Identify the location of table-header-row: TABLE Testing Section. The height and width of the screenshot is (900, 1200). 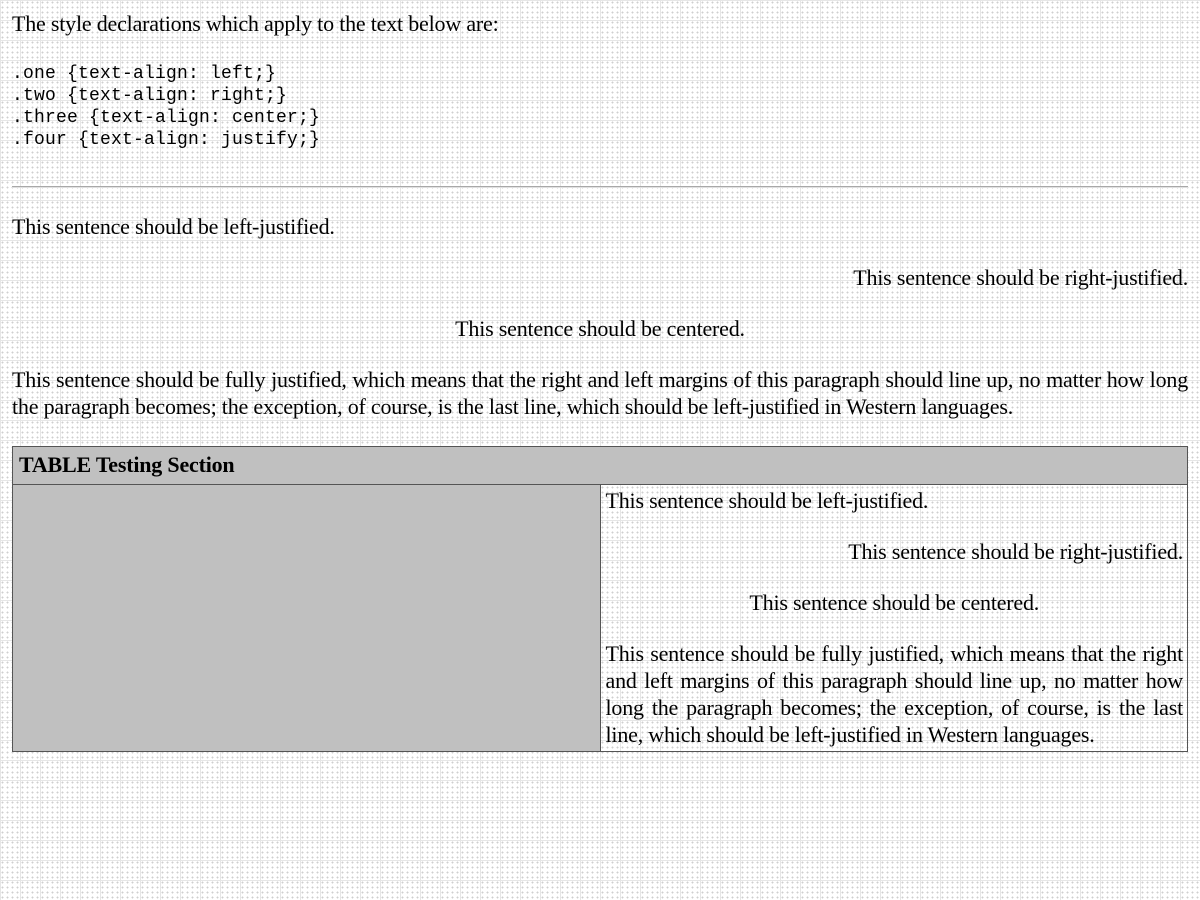
(600, 465).